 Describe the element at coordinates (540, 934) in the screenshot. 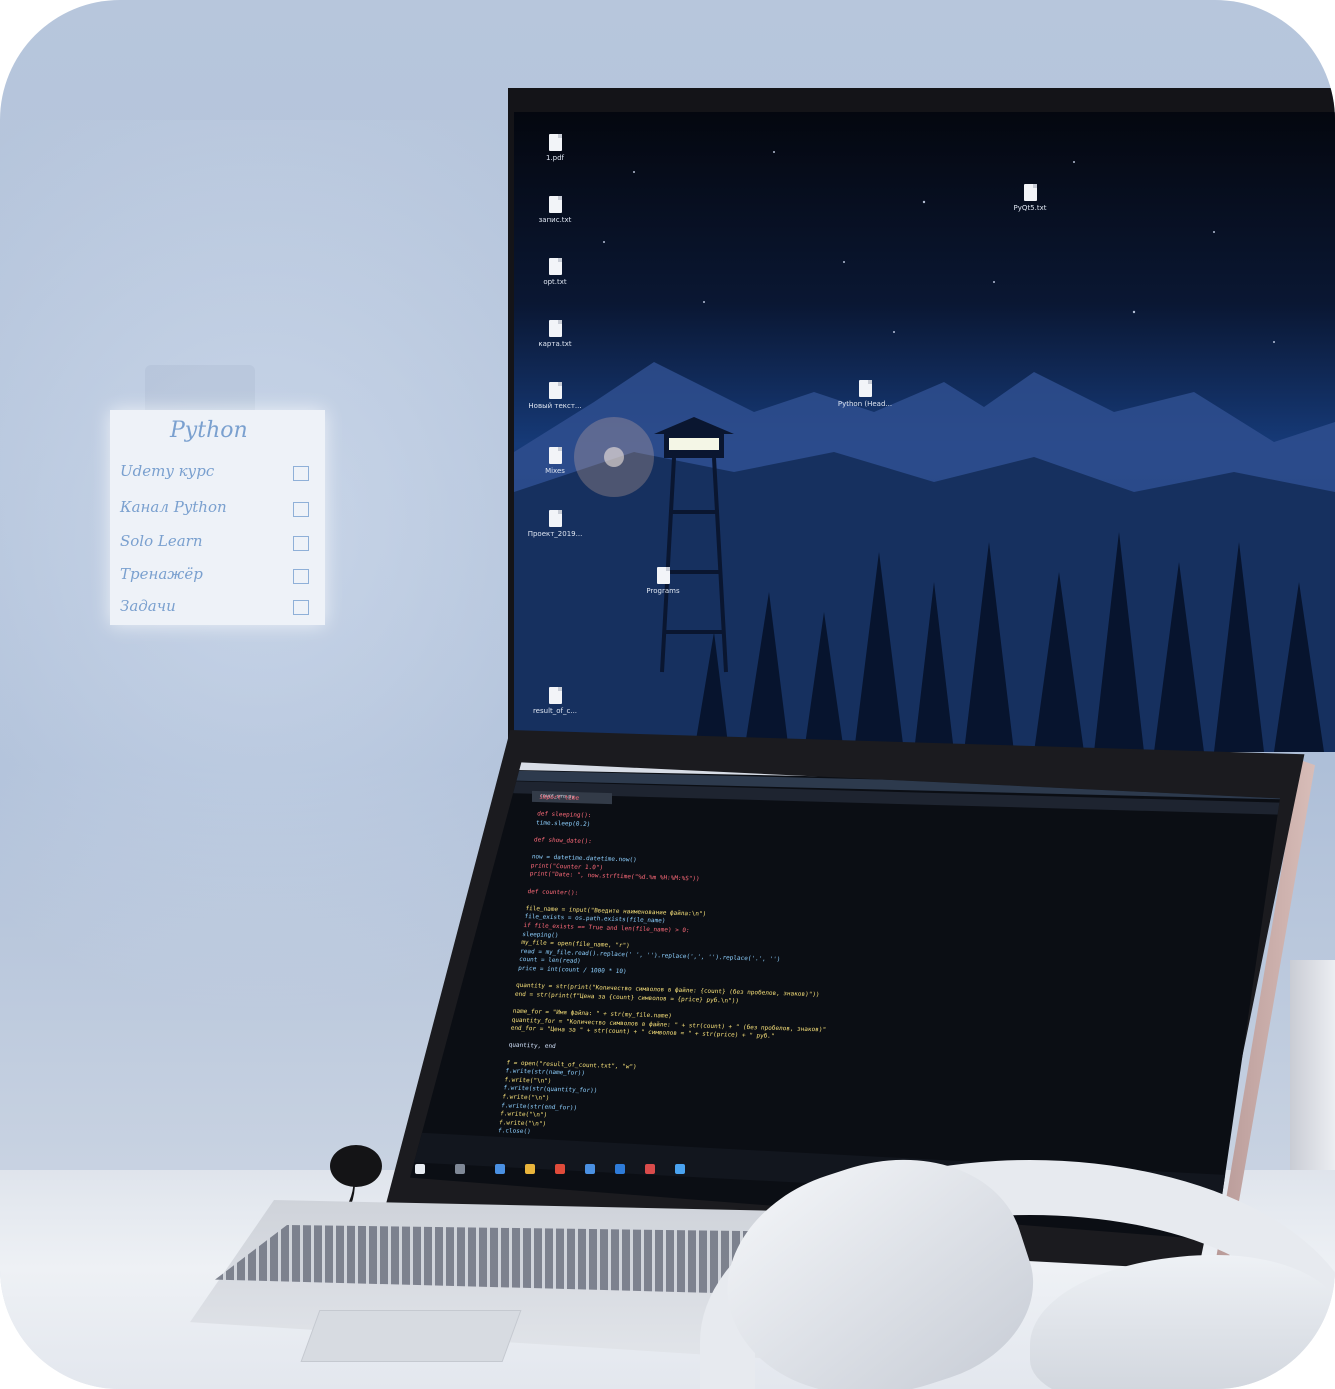

I see `code-line: sleeping()` at that location.